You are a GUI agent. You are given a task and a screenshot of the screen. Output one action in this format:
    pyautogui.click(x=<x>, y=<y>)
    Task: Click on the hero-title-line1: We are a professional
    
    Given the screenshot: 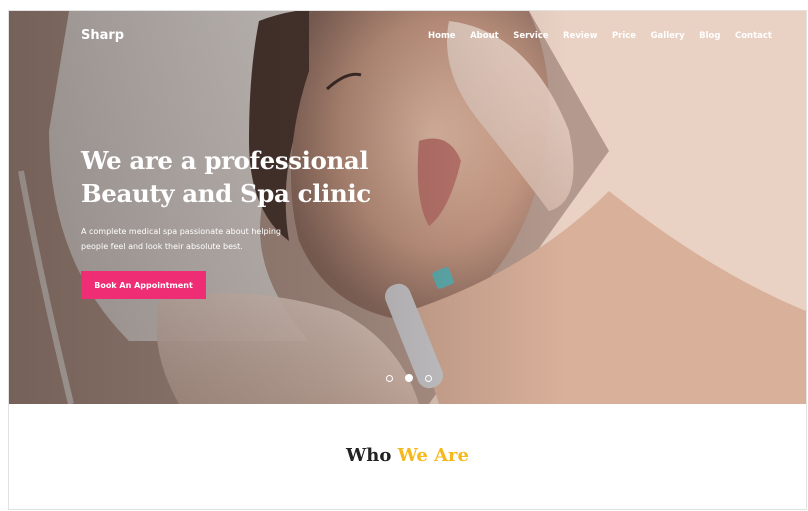 What is the action you would take?
    pyautogui.click(x=225, y=160)
    